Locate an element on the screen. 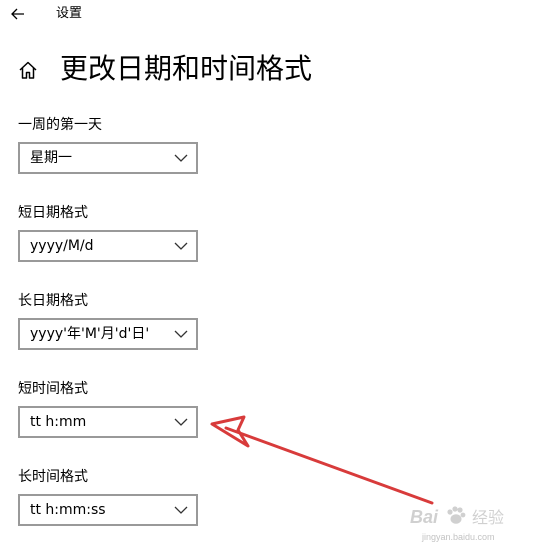 Image resolution: width=534 pixels, height=558 pixels. title-bar: 设置 is located at coordinates (267, 15).